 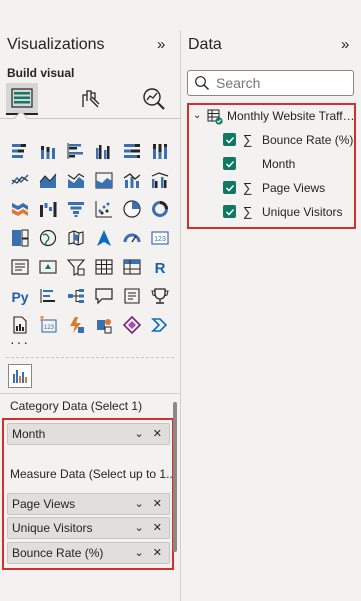 What do you see at coordinates (48, 324) in the screenshot?
I see `card-new-icon: 123` at bounding box center [48, 324].